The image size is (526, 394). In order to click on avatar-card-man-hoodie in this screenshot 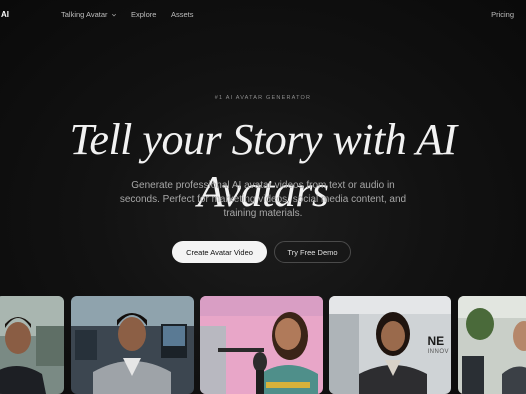, I will do `click(132, 345)`.